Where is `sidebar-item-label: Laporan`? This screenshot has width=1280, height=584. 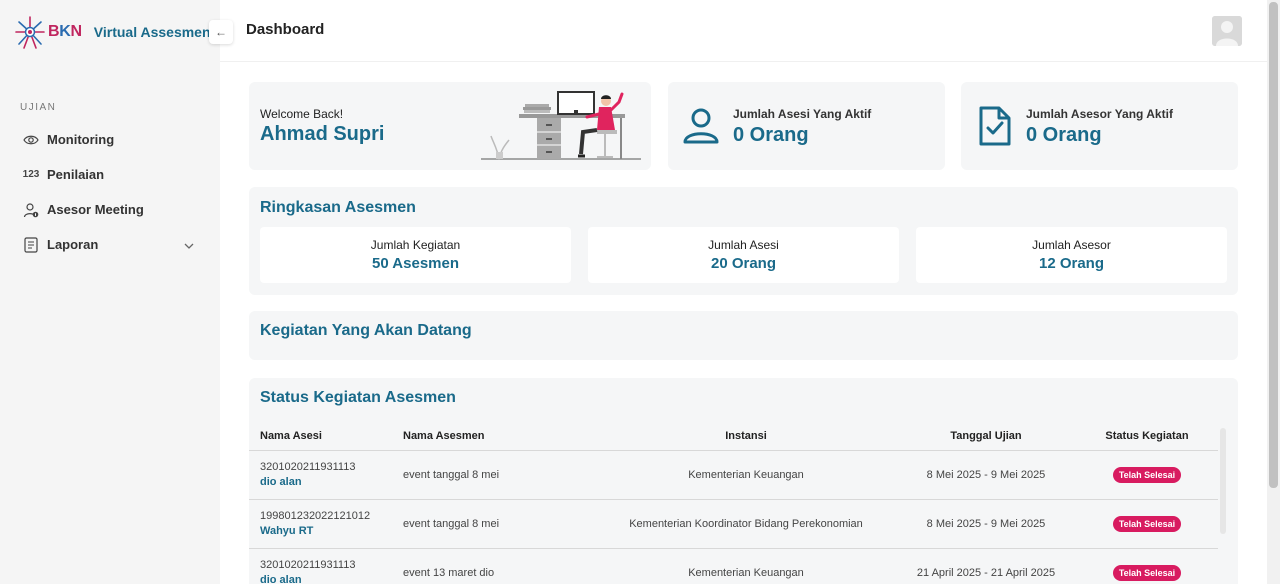
sidebar-item-label: Laporan is located at coordinates (73, 244).